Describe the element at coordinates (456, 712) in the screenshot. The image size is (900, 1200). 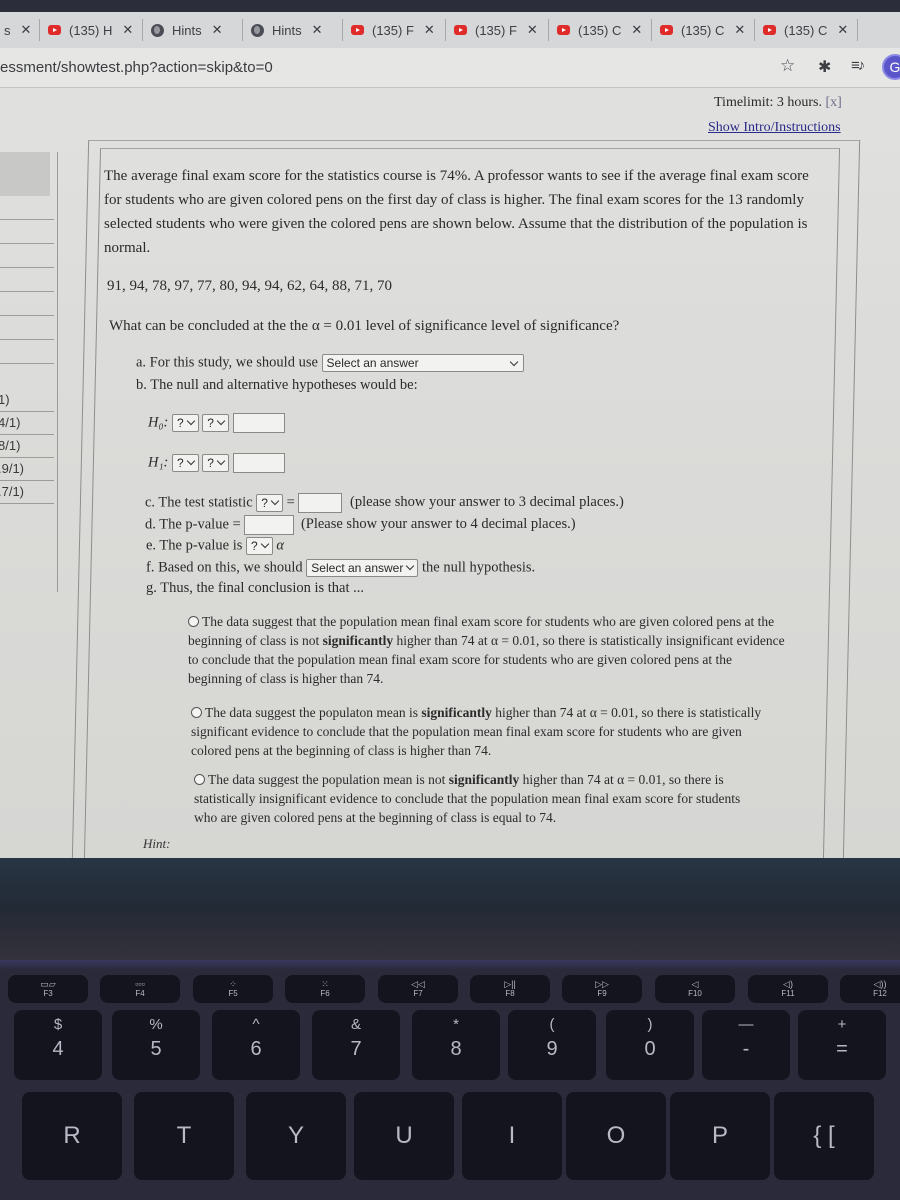
I see `option-emphasis: significantly` at that location.